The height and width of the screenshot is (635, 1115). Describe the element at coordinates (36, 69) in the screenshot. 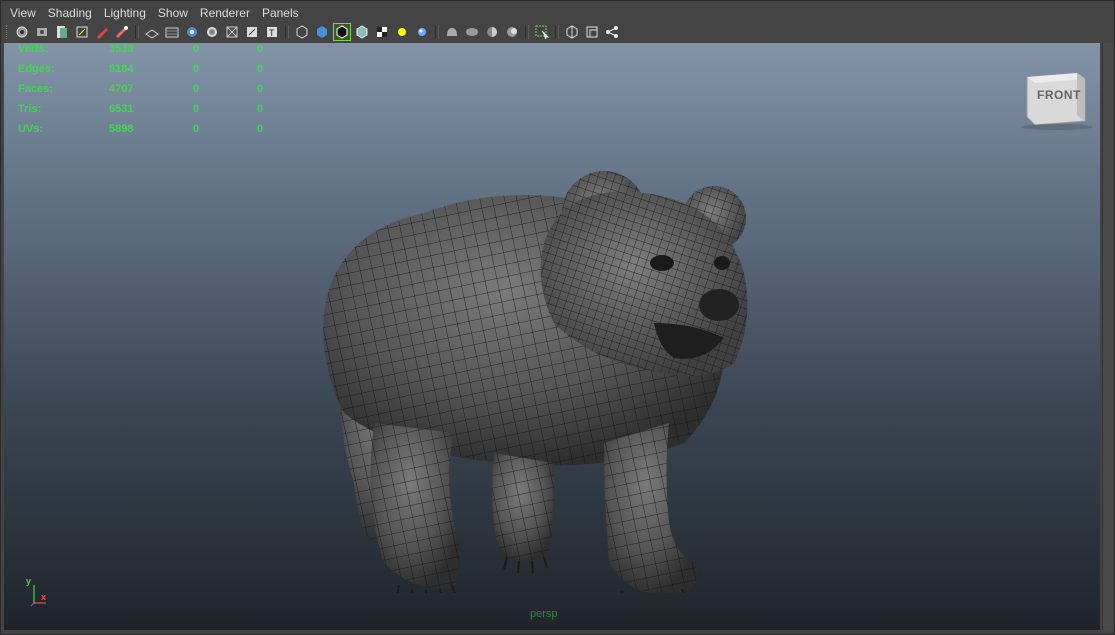

I see `hud-label: Edges:` at that location.